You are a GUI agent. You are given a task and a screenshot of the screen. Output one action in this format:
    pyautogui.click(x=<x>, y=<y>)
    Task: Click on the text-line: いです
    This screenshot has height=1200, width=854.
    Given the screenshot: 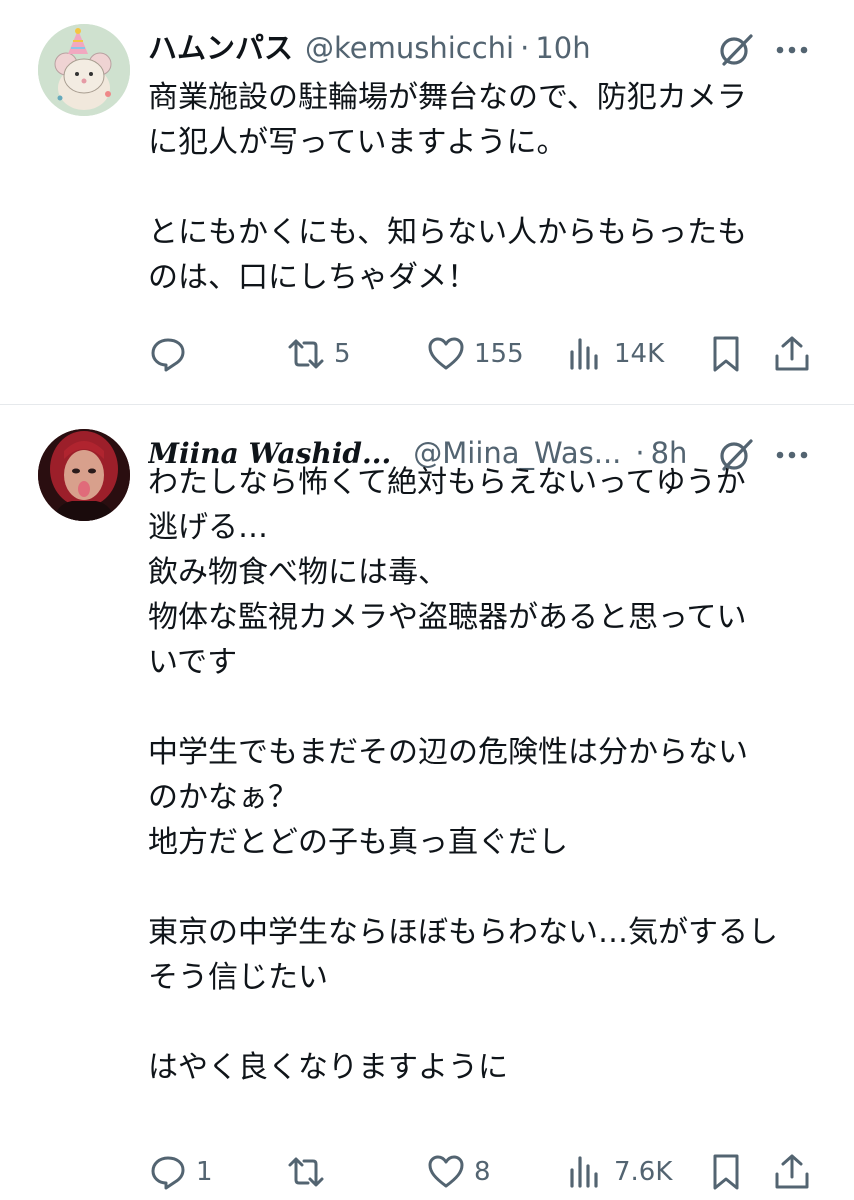 What is the action you would take?
    pyautogui.click(x=193, y=662)
    